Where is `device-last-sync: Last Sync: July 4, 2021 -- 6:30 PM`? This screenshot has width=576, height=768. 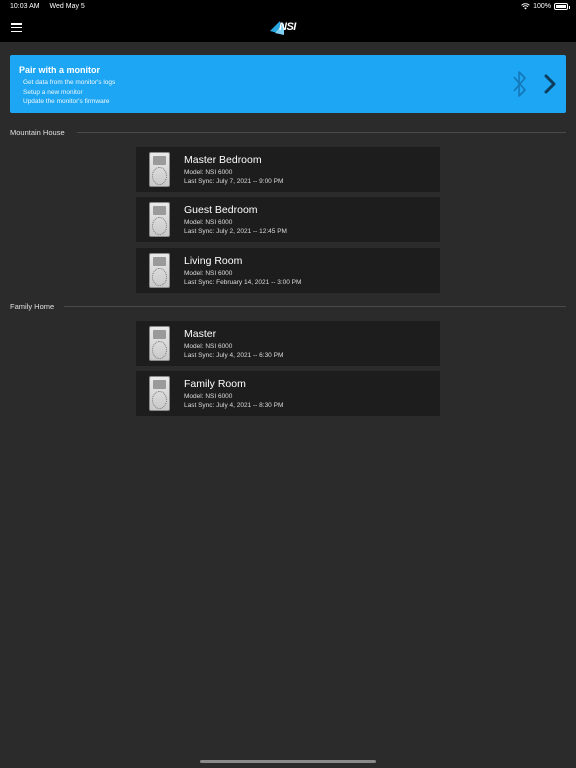 device-last-sync: Last Sync: July 4, 2021 -- 6:30 PM is located at coordinates (234, 355).